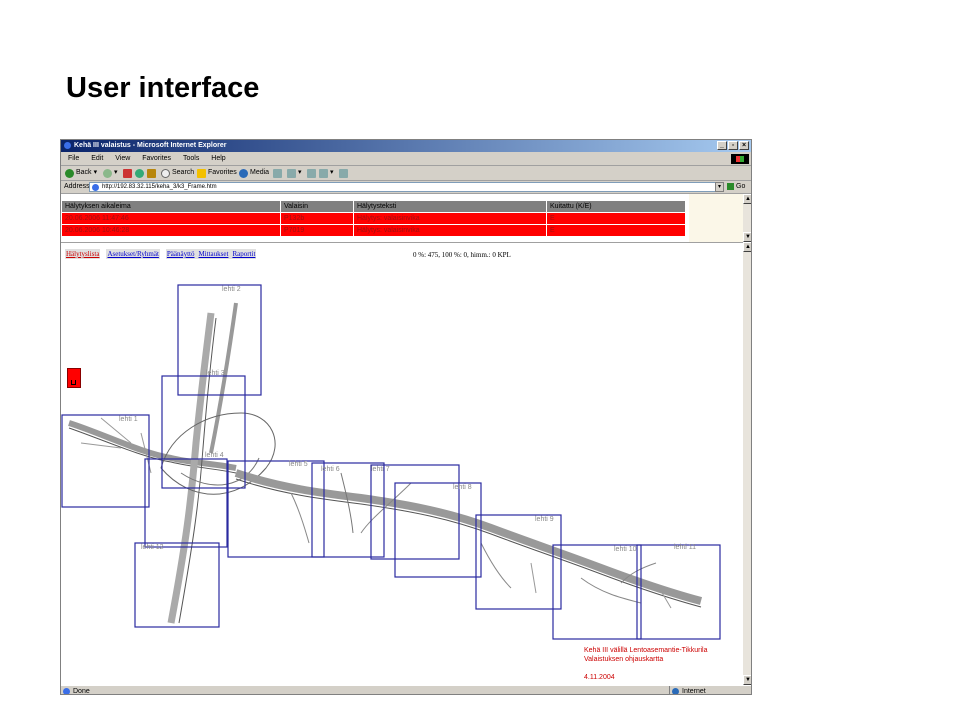 The height and width of the screenshot is (720, 960). What do you see at coordinates (66, 691) in the screenshot?
I see `page-done-icon` at bounding box center [66, 691].